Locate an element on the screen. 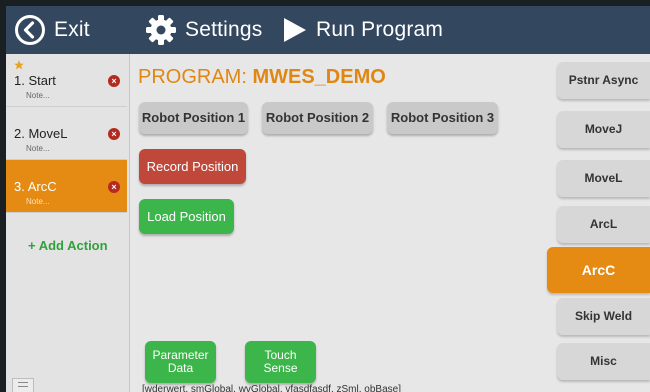 This screenshot has width=650, height=392. movel-button: MoveL is located at coordinates (603, 178).